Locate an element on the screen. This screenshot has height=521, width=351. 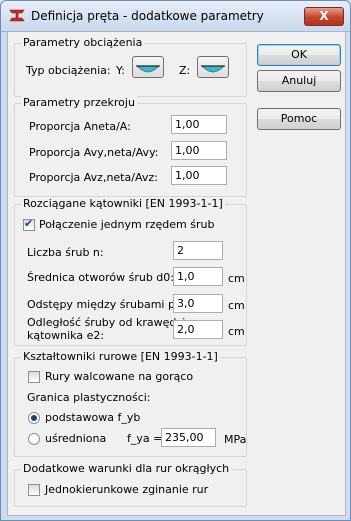
edge-label-line1: Odległość śruby od krawędzi is located at coordinates (106, 322).